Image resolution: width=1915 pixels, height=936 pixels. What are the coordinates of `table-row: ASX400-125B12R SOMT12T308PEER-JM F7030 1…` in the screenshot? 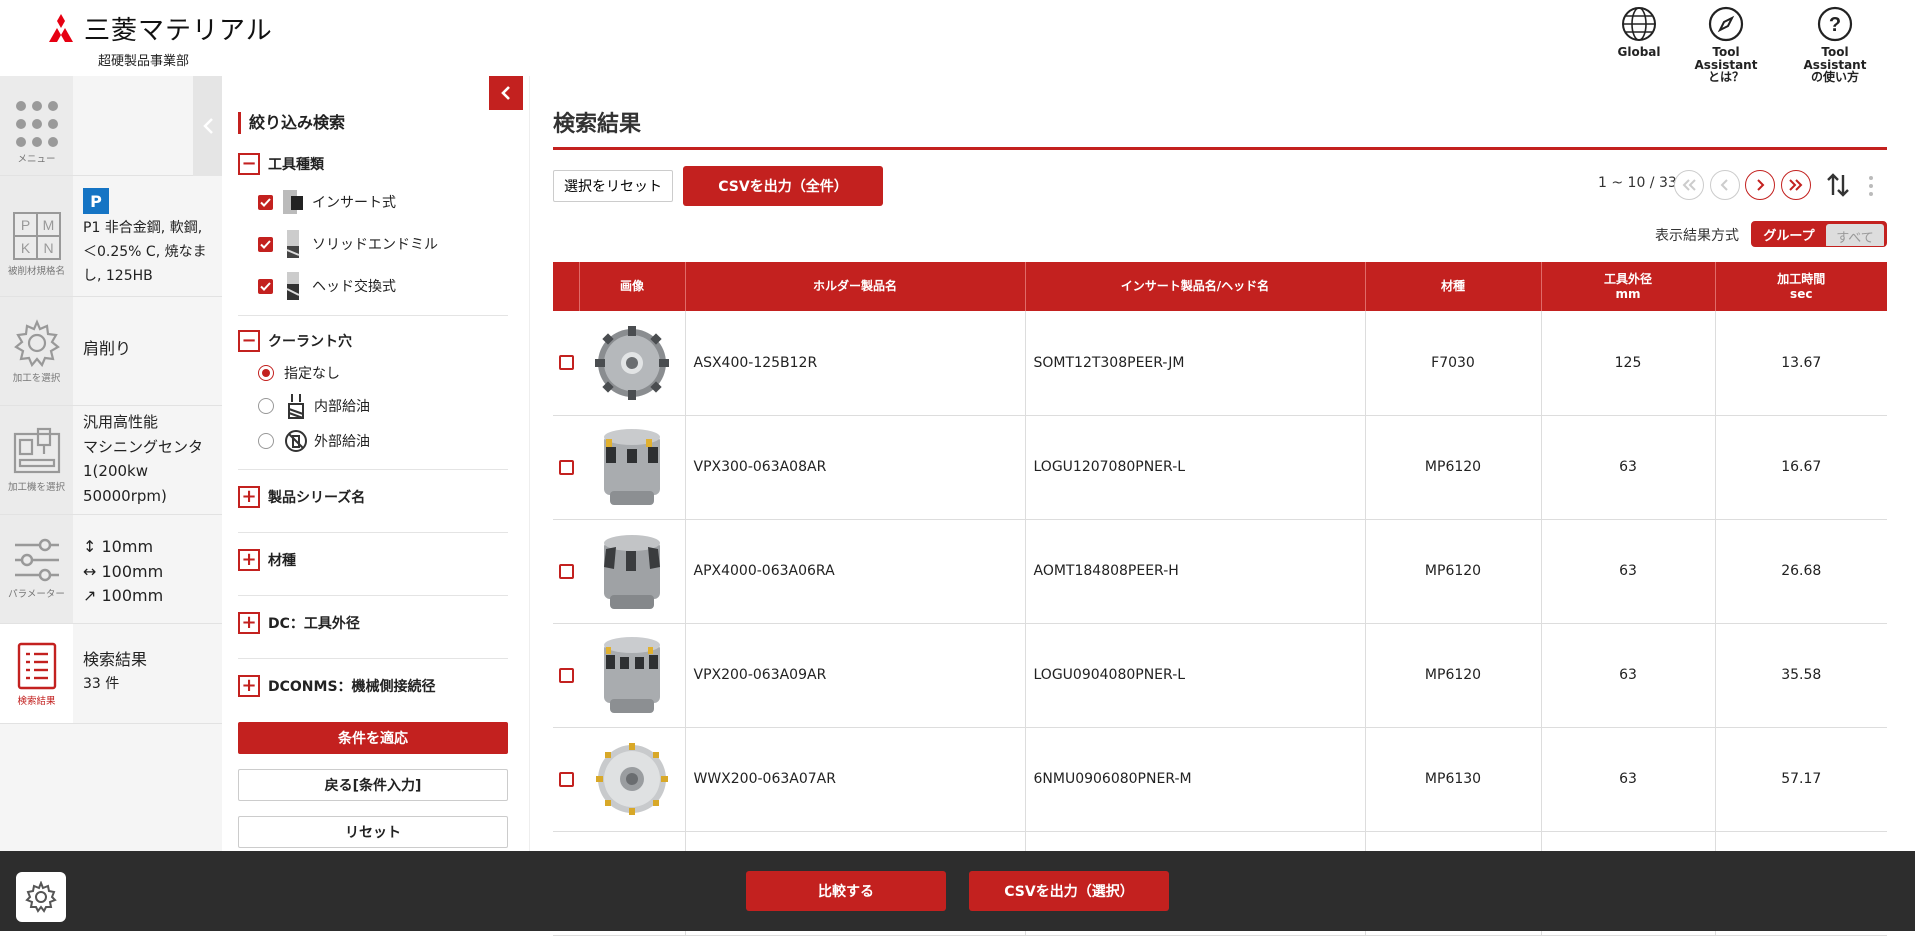 It's located at (1220, 363).